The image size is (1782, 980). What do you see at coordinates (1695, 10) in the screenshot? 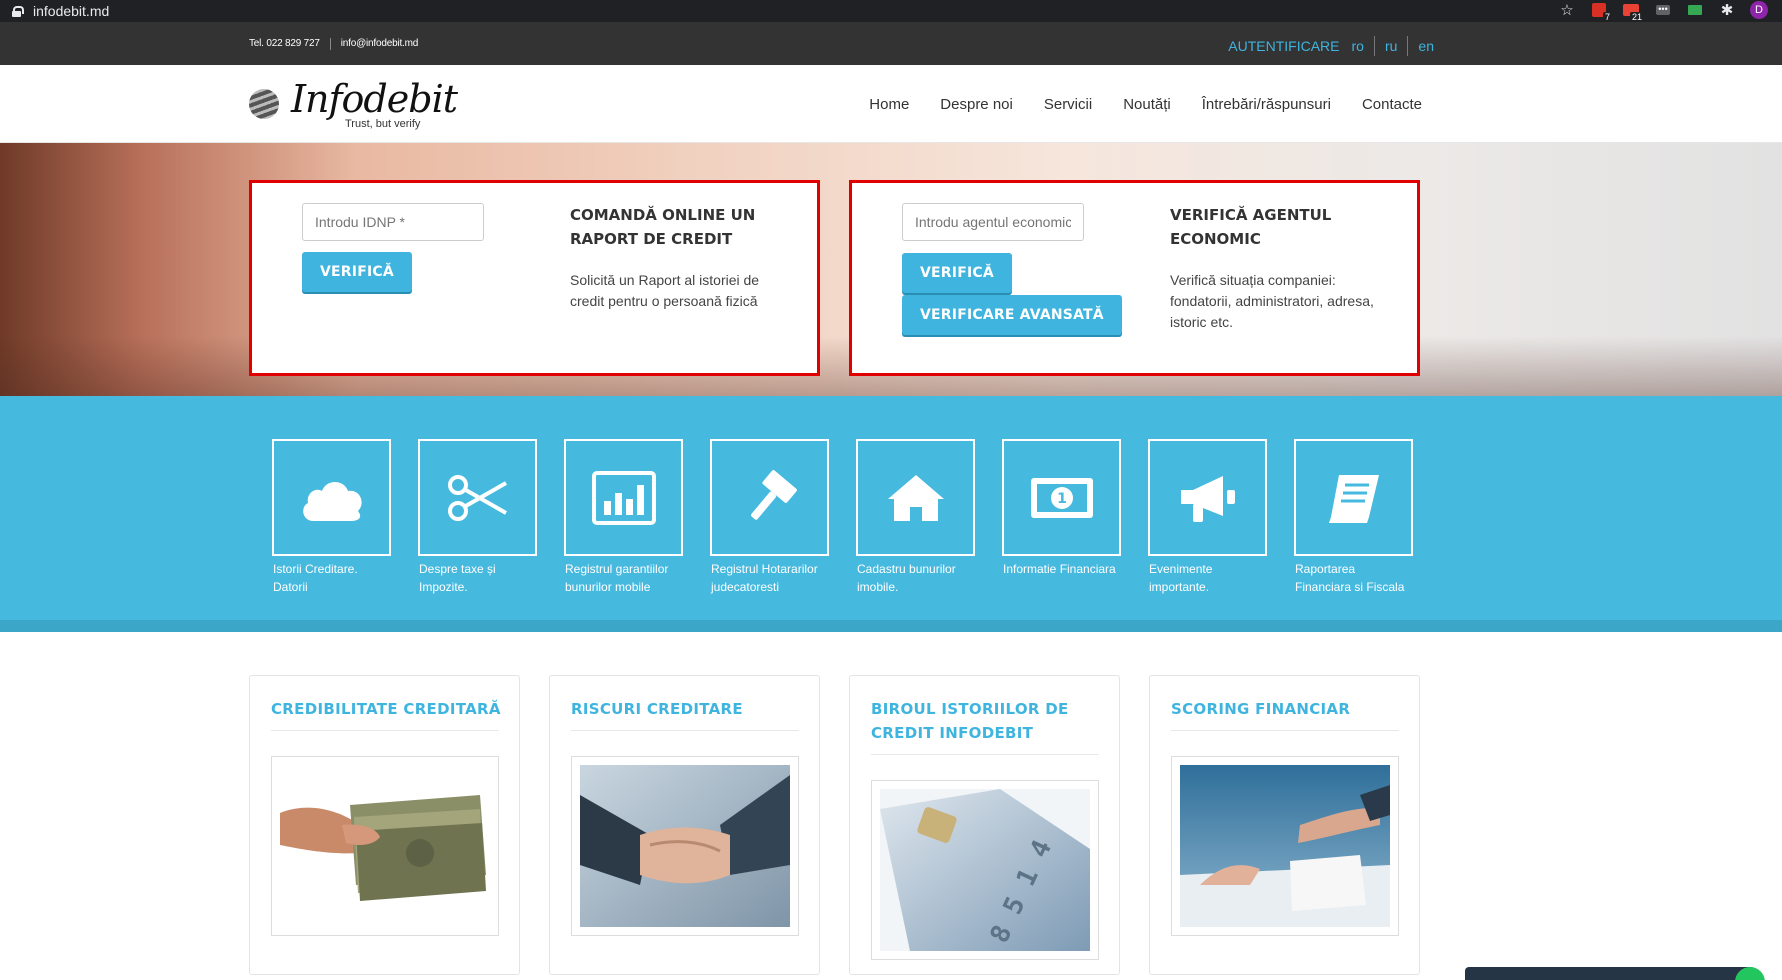
I see `green-extension-icon` at bounding box center [1695, 10].